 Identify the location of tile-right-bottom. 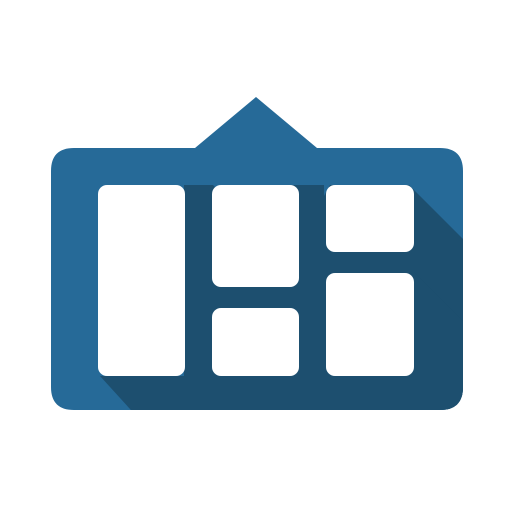
(370, 324).